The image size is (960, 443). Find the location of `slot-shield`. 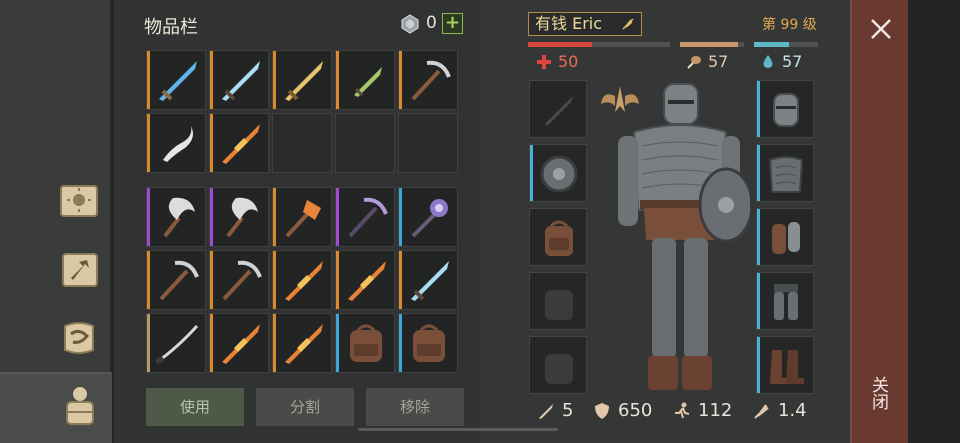

slot-shield is located at coordinates (558, 173).